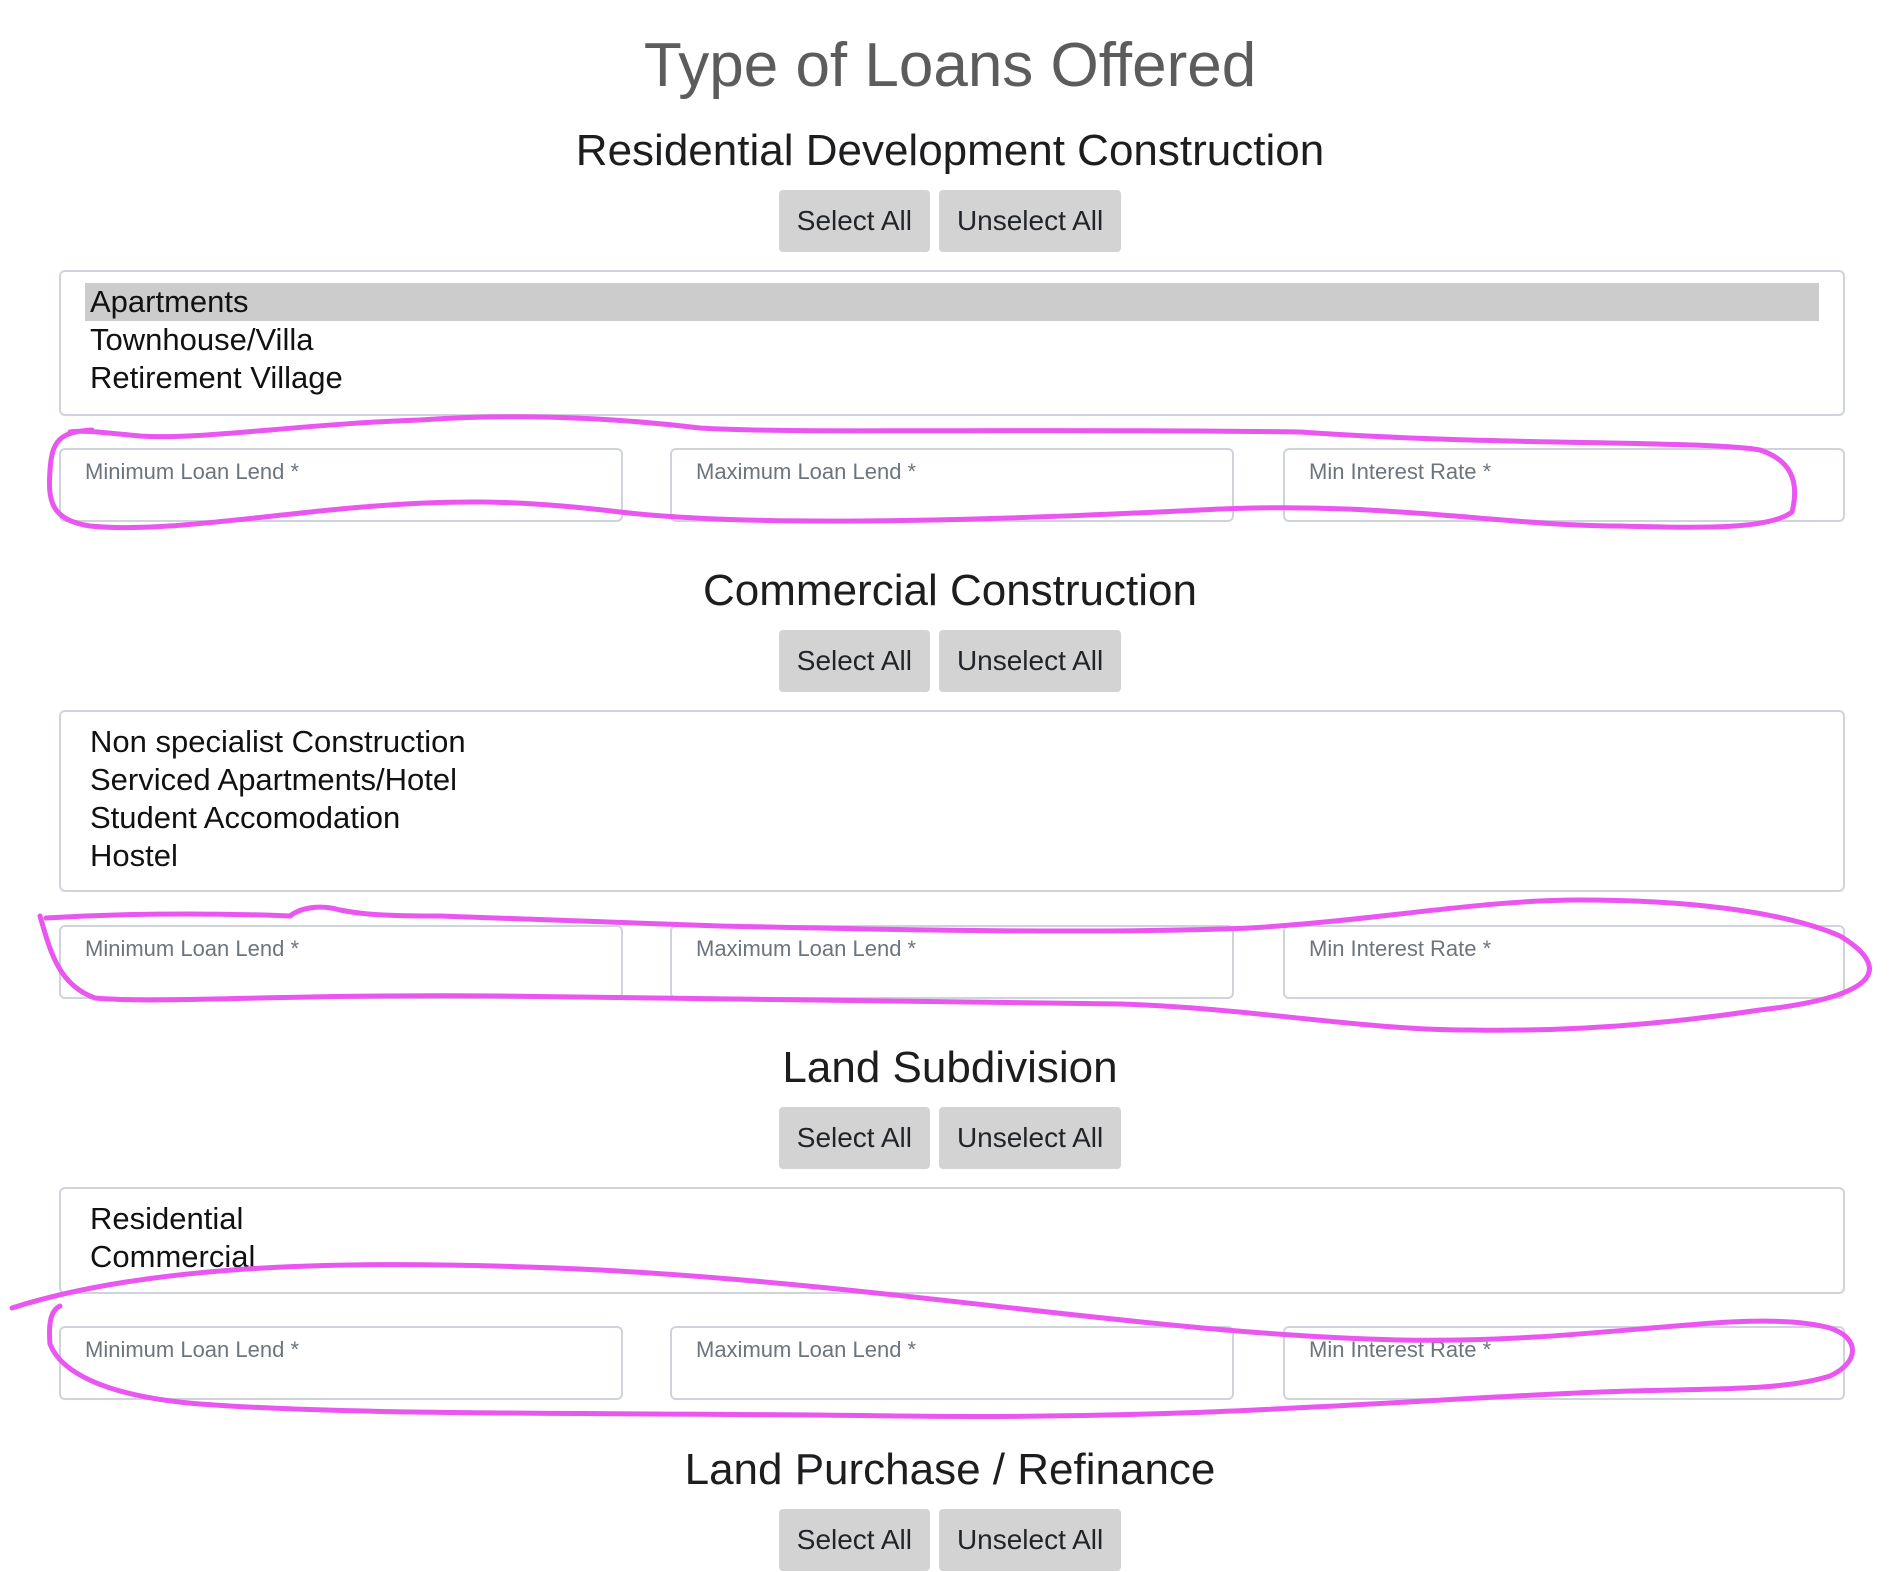  What do you see at coordinates (950, 1469) in the screenshot?
I see `section-title: Land Purchase / Refinance` at bounding box center [950, 1469].